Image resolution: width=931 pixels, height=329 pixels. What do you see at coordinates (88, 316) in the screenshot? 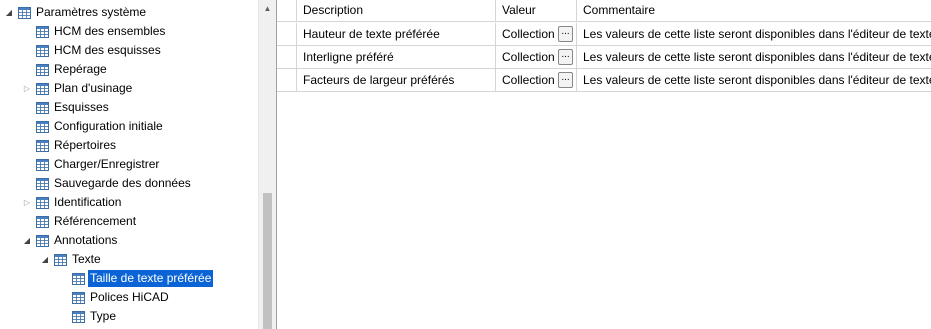
I see `tree-item: Type` at bounding box center [88, 316].